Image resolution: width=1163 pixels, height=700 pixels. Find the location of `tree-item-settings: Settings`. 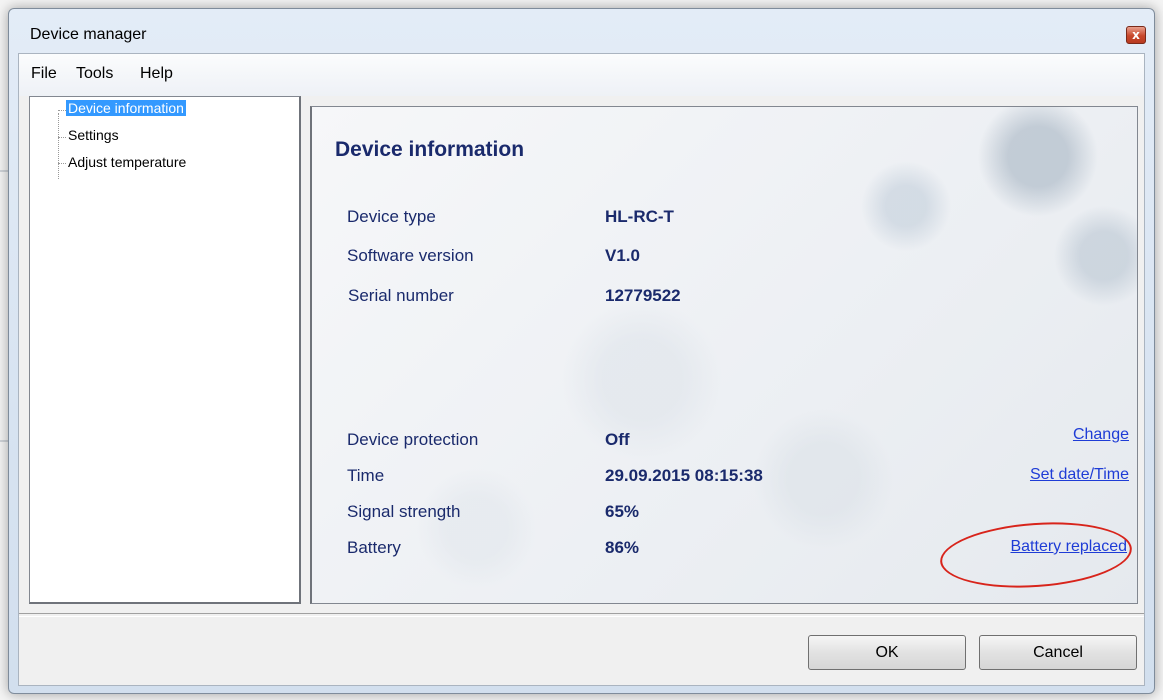

tree-item-settings: Settings is located at coordinates (93, 135).